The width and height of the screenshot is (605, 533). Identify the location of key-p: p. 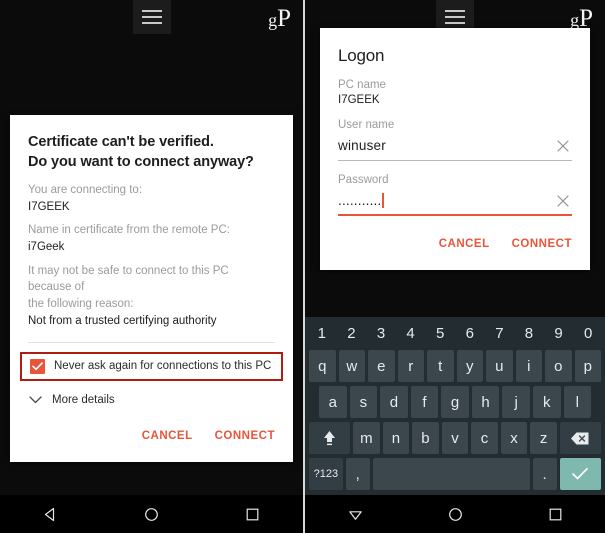
(587, 366).